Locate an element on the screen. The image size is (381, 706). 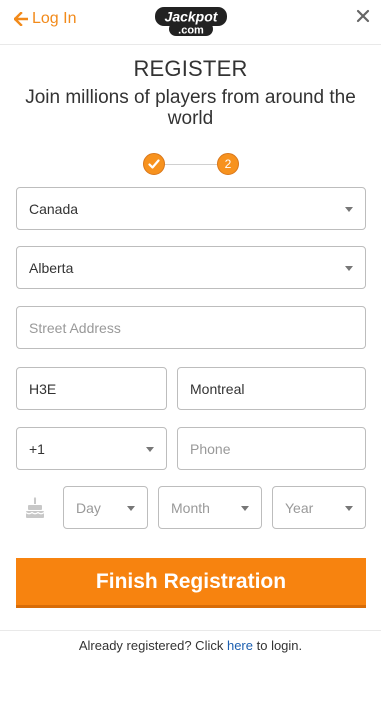
finish-registration-button: Finish Registration is located at coordinates (191, 583).